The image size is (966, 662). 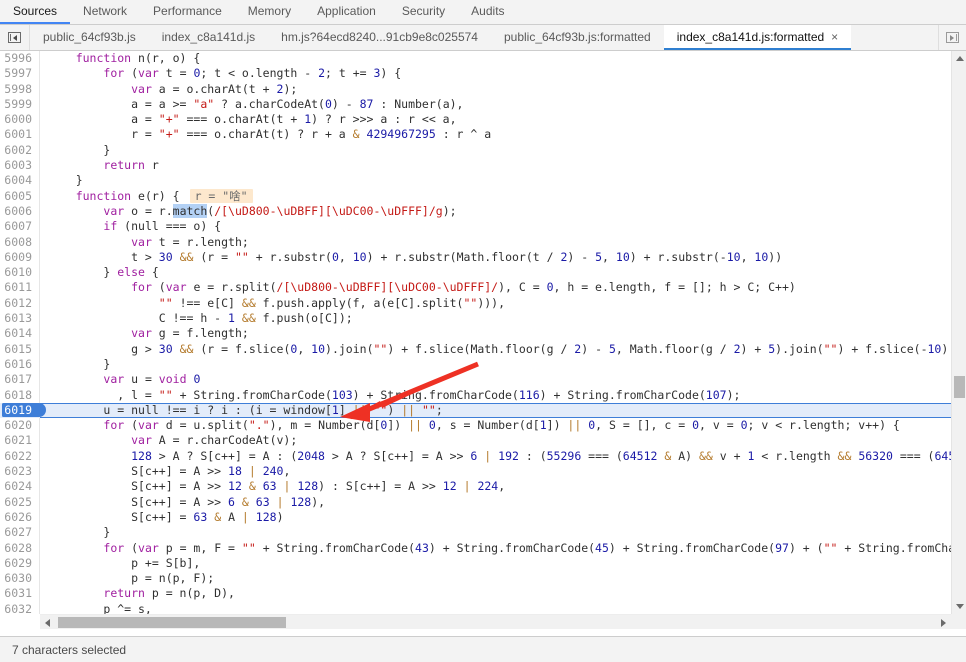 I want to click on line-number: 6013, so click(x=20, y=319).